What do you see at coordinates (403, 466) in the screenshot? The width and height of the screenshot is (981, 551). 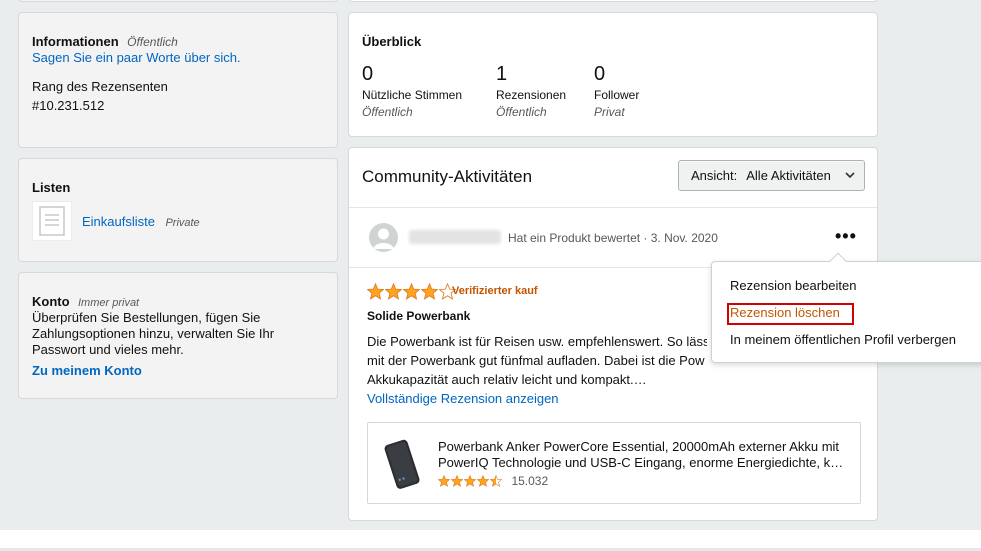 I see `product-image` at bounding box center [403, 466].